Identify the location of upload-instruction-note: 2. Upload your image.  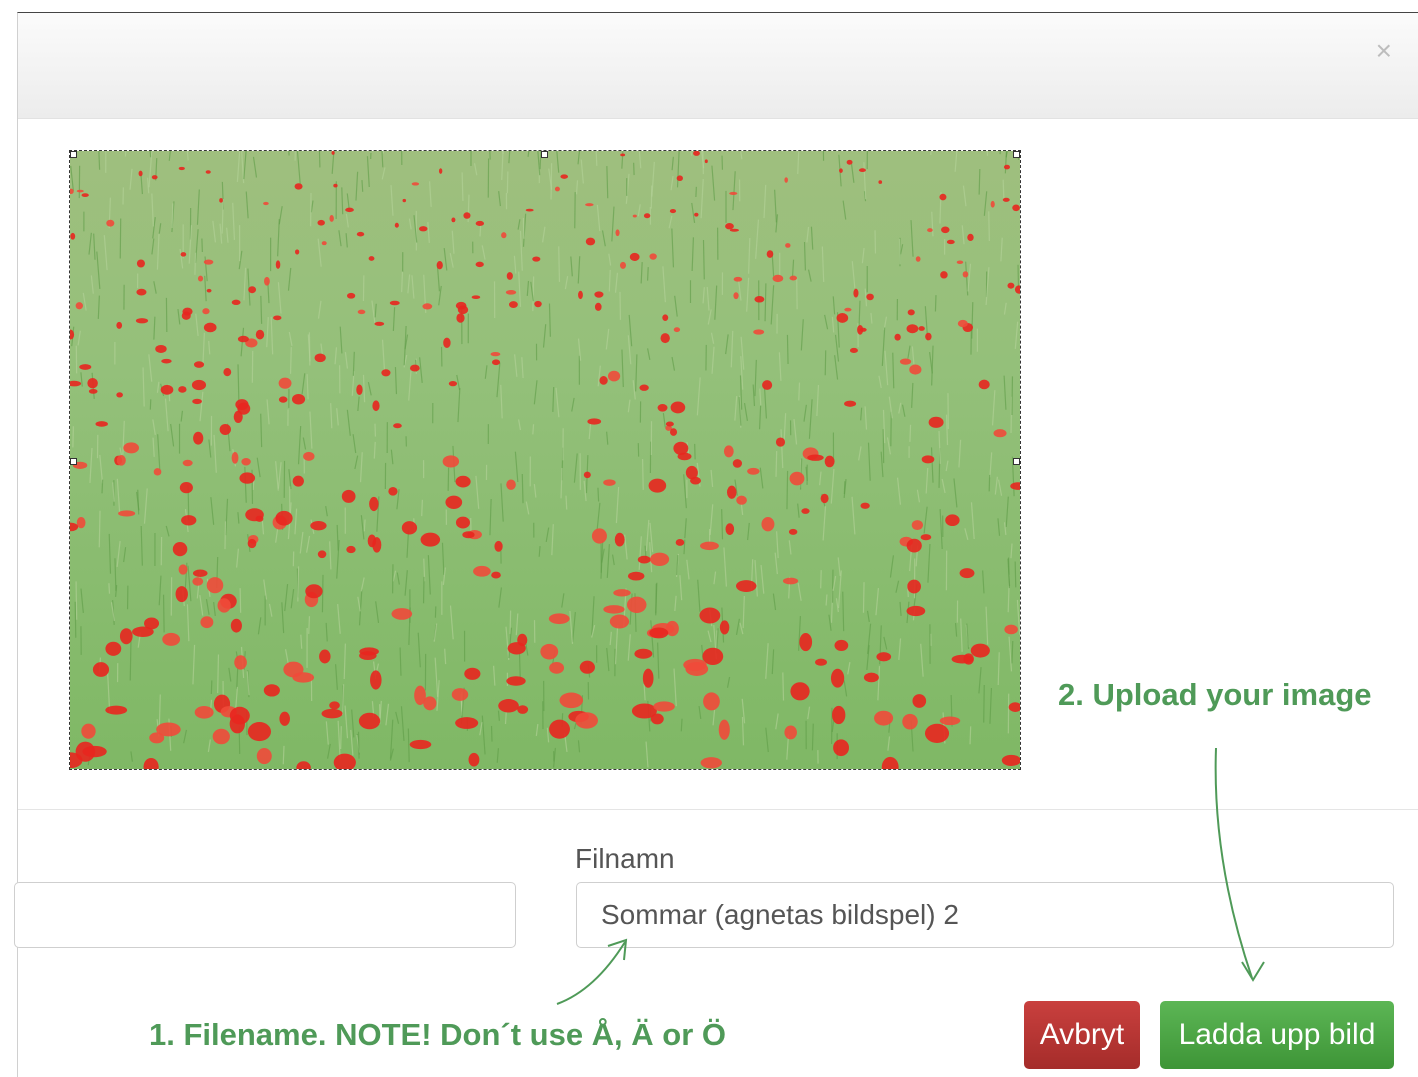
(1215, 694).